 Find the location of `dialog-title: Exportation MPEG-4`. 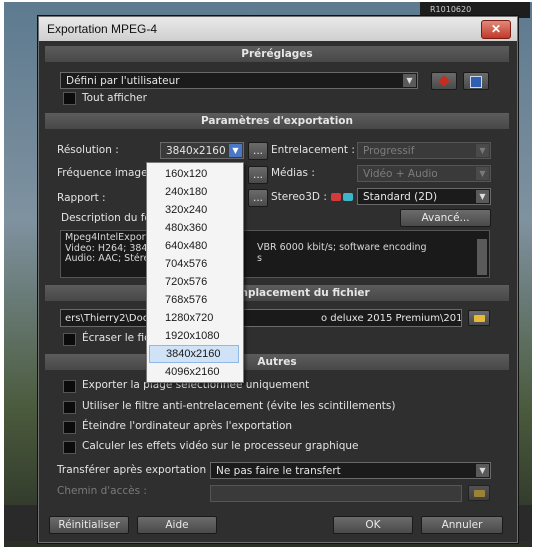

dialog-title: Exportation MPEG-4 is located at coordinates (102, 29).